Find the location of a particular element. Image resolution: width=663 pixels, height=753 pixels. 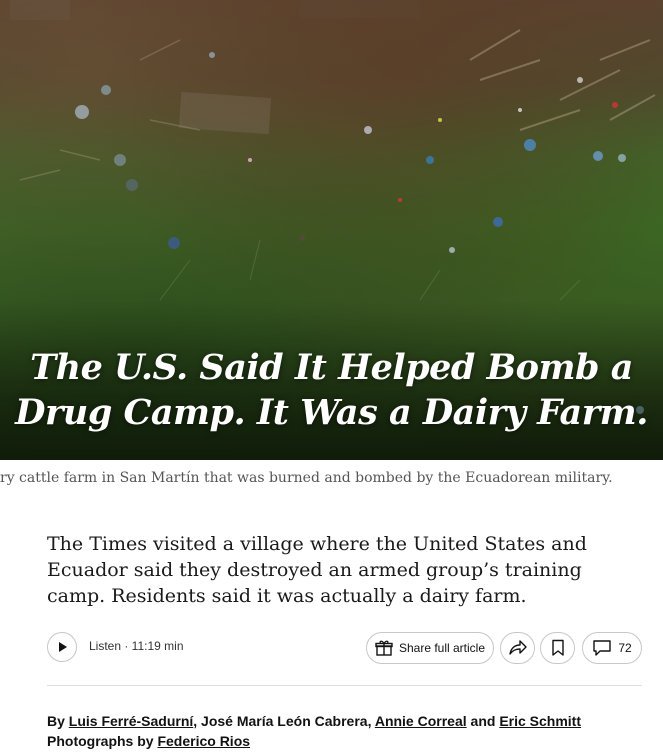

author-link: Annie Correal is located at coordinates (421, 721).